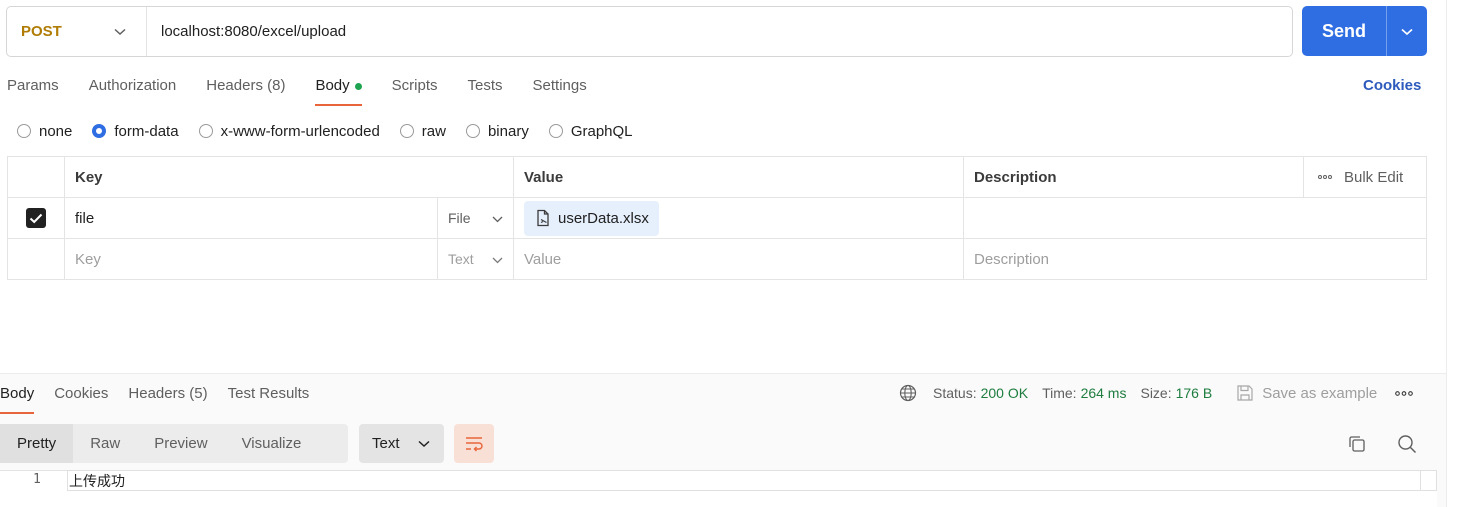 This screenshot has height=507, width=1467. I want to click on response-tab-body: Body, so click(17, 398).